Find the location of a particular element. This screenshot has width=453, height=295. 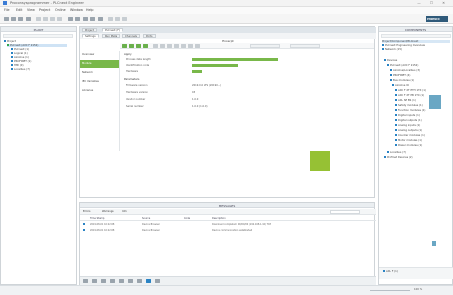

find-icon is located at coordinates (85, 19).